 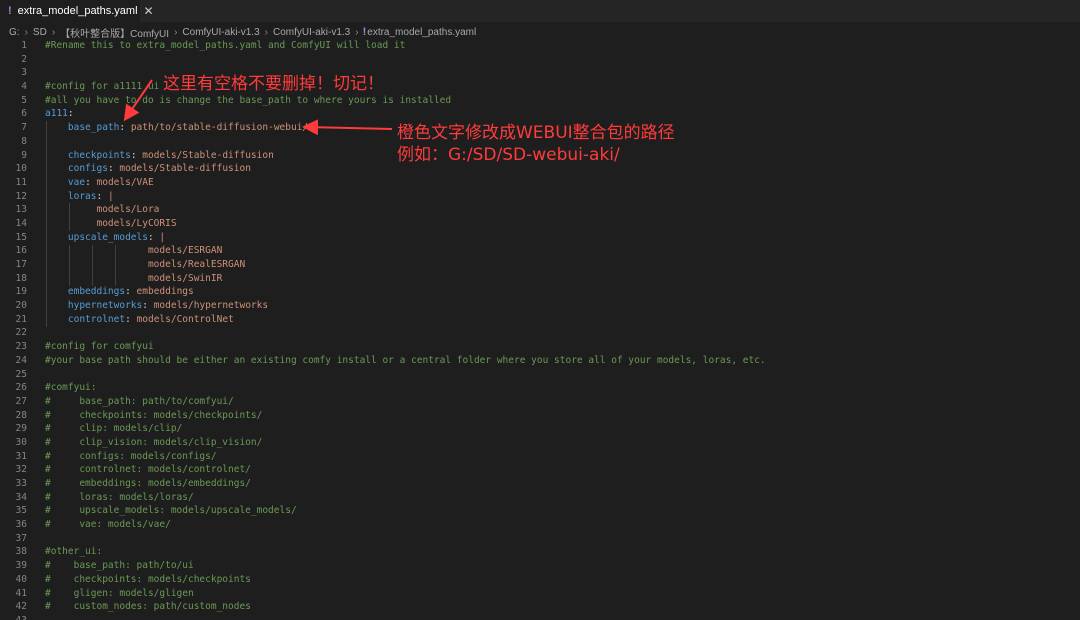 I want to click on line-number: 35, so click(x=21, y=511).